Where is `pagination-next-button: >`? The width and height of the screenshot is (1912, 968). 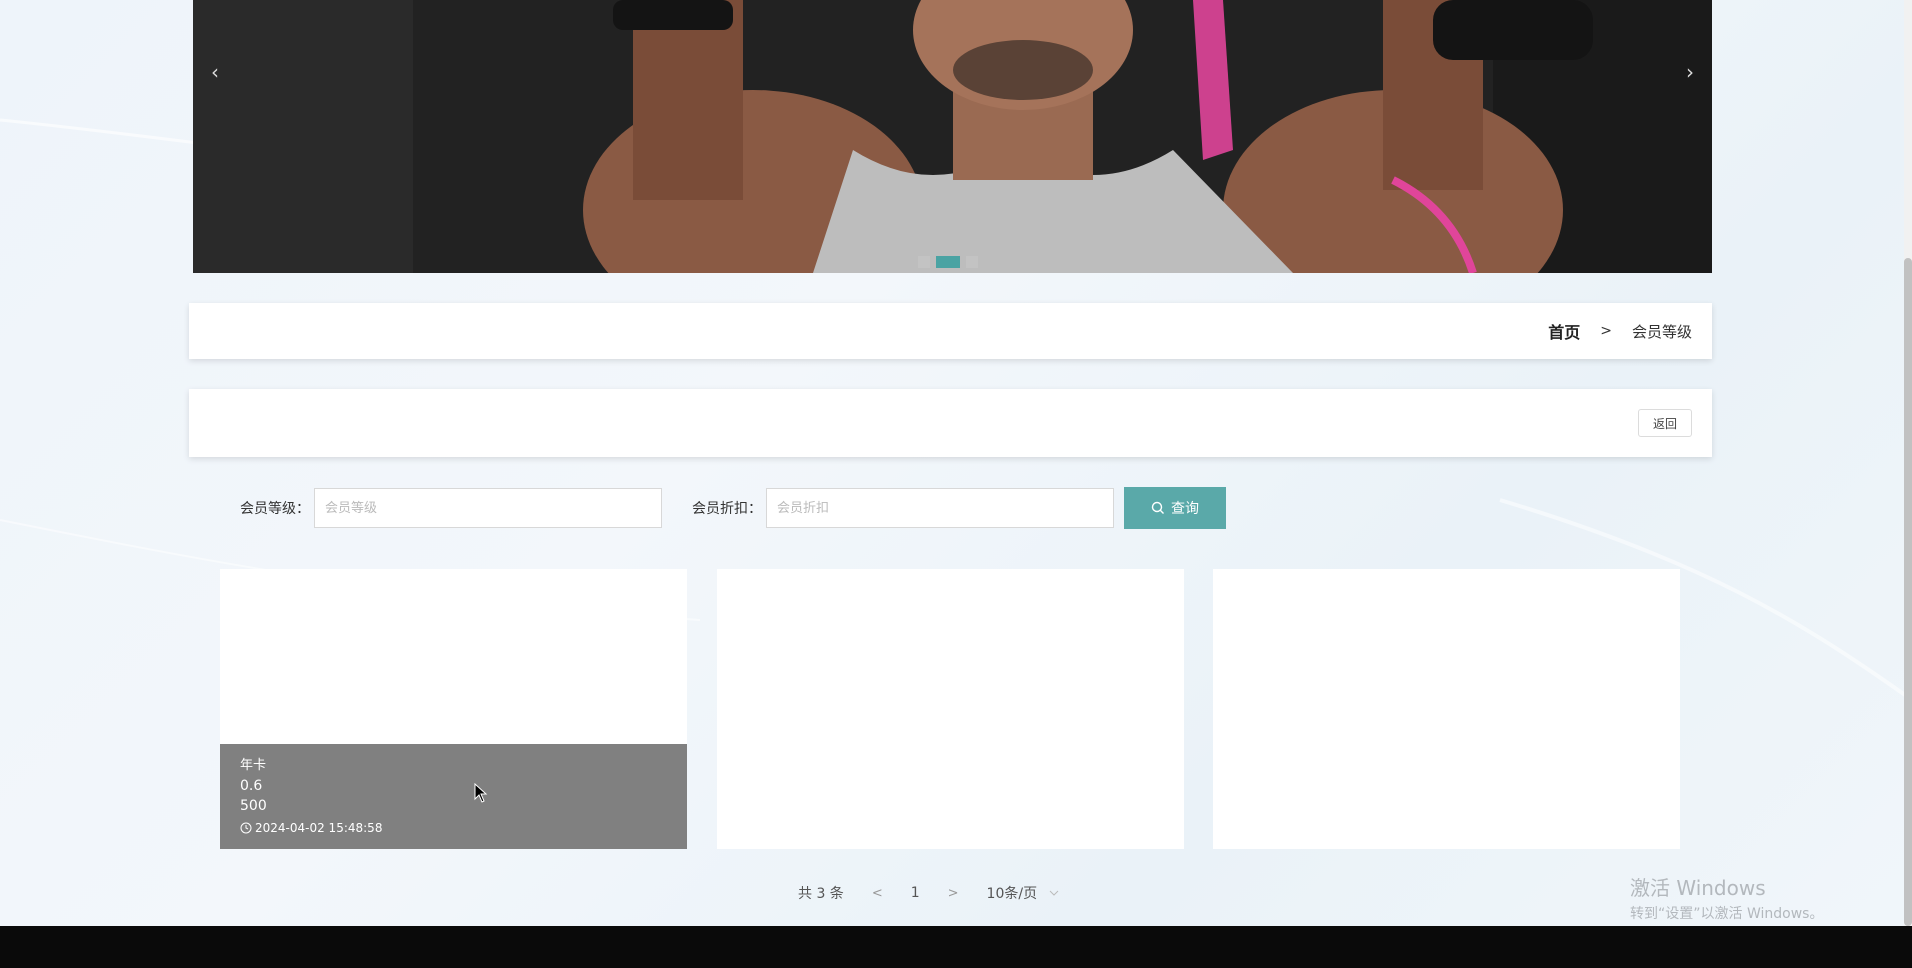
pagination-next-button: > is located at coordinates (953, 893).